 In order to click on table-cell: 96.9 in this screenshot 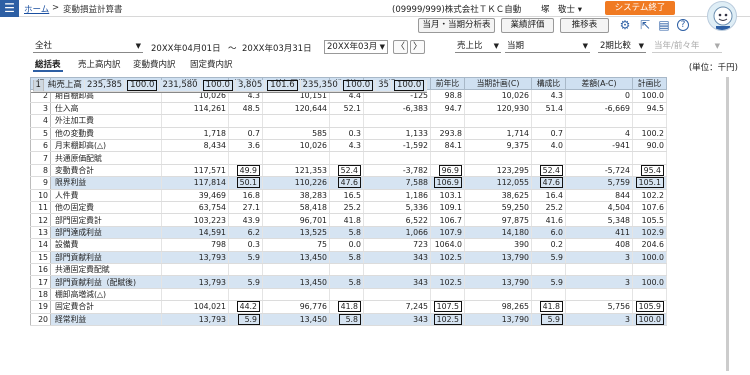, I will do `click(447, 171)`.